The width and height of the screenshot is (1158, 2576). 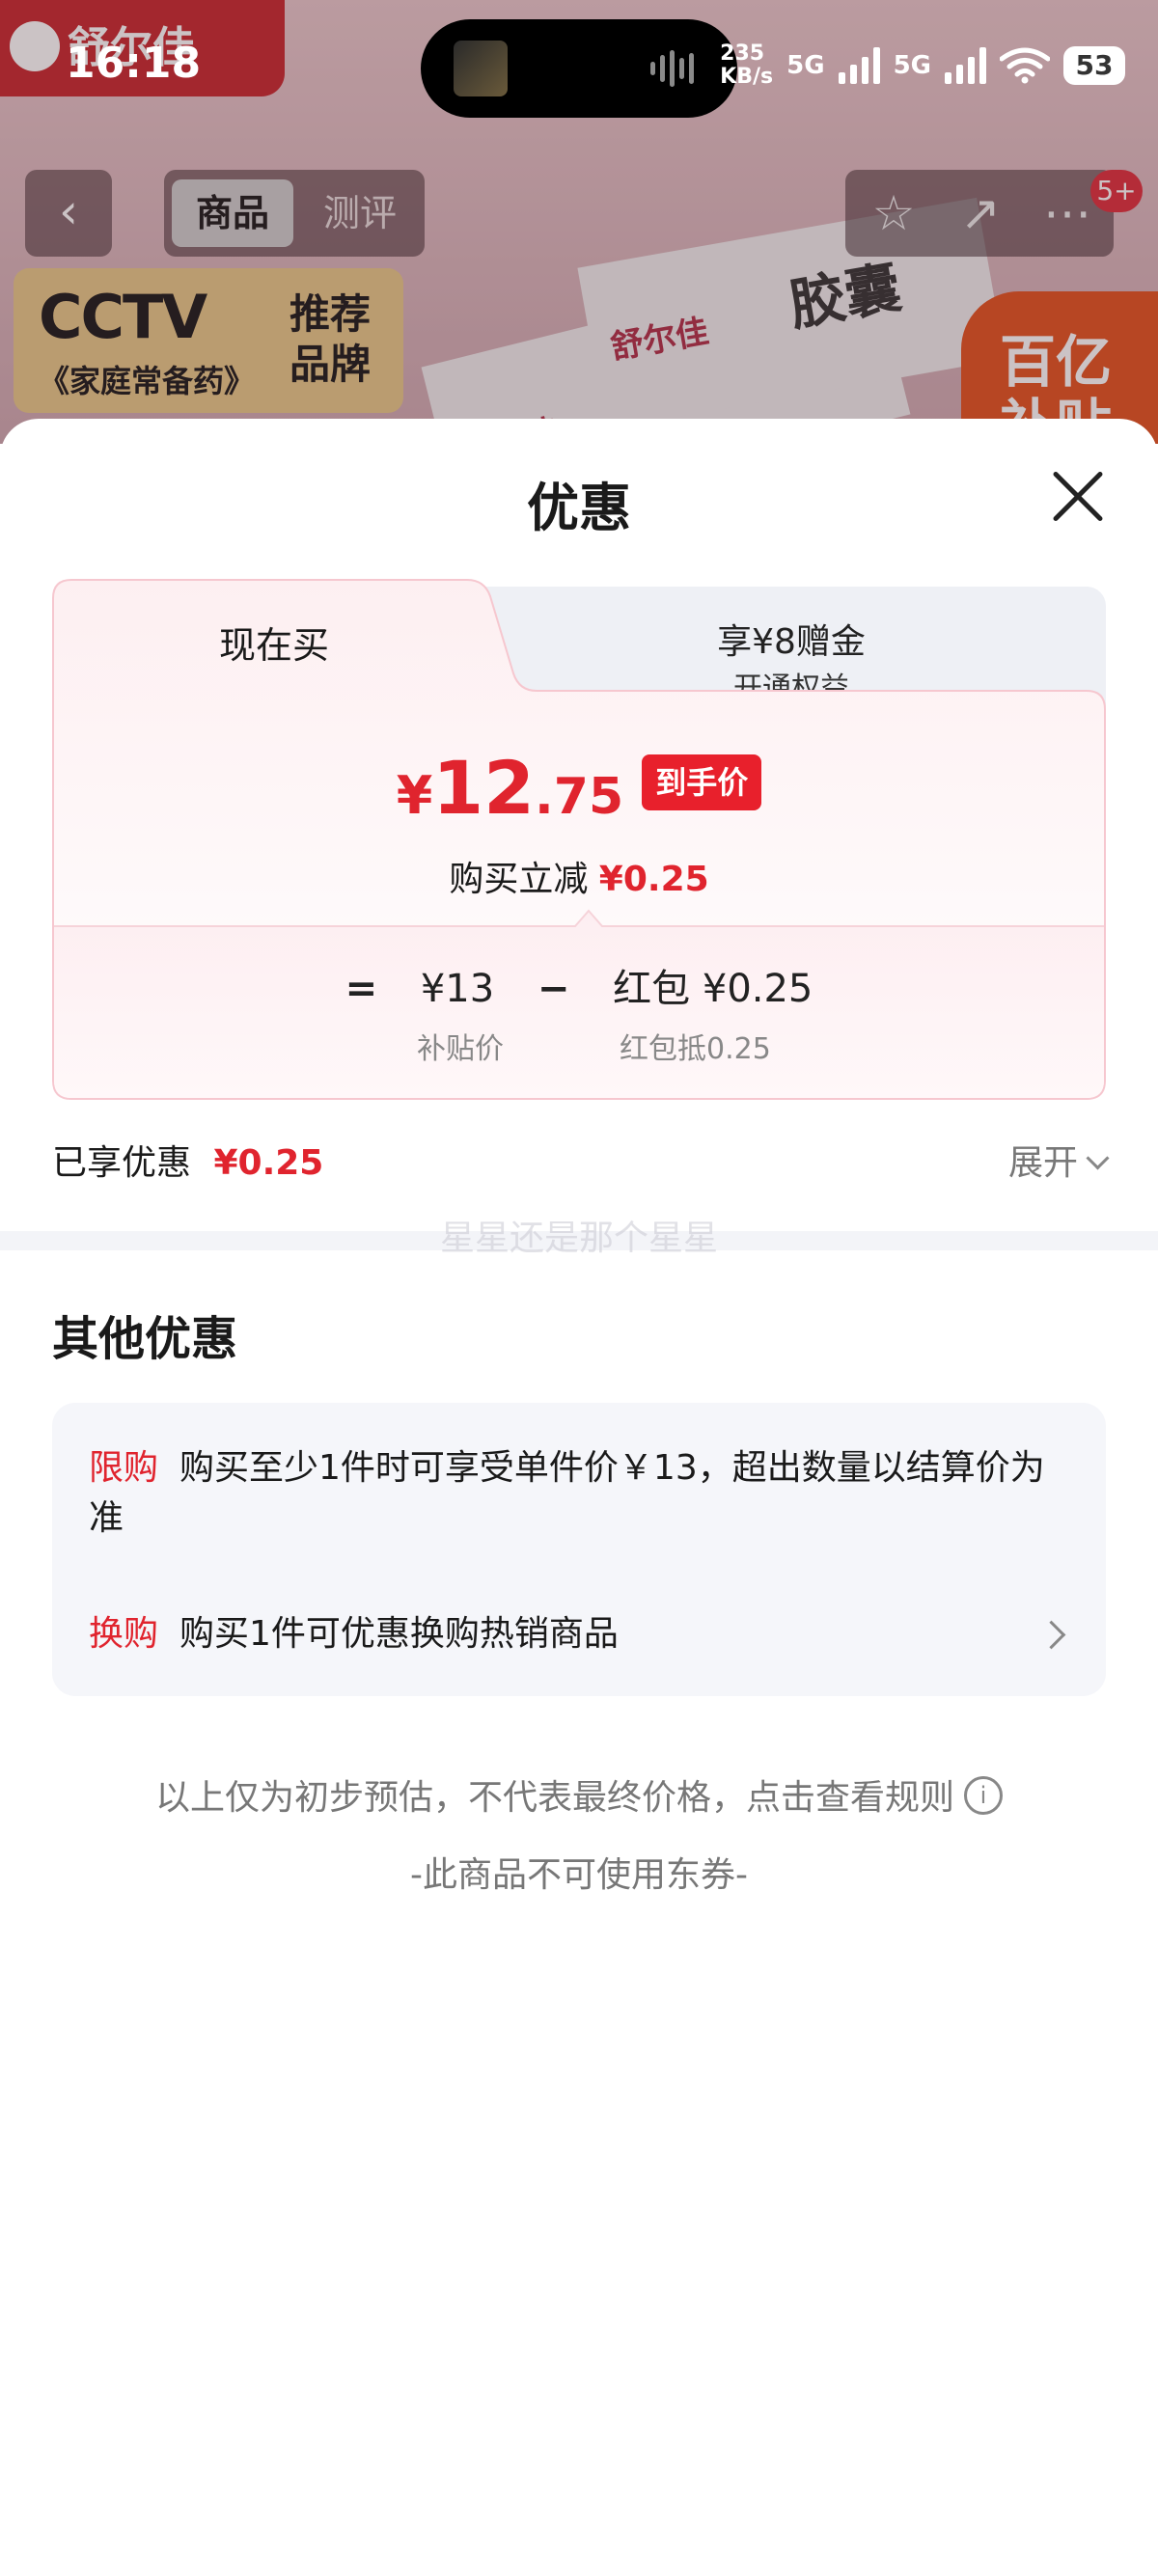 I want to click on red-packet-label: 红包抵0.25, so click(x=695, y=1049).